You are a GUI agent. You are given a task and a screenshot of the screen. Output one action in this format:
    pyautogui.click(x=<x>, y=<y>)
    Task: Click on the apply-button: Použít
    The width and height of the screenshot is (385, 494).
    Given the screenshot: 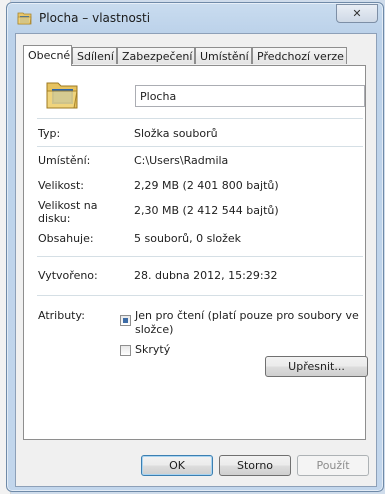 What is the action you would take?
    pyautogui.click(x=333, y=465)
    